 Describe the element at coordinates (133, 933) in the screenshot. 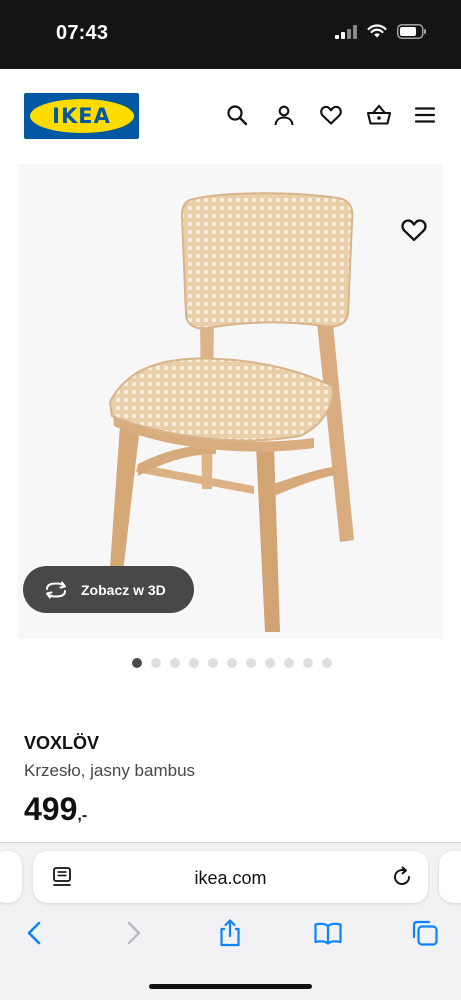

I see `forward-icon` at that location.